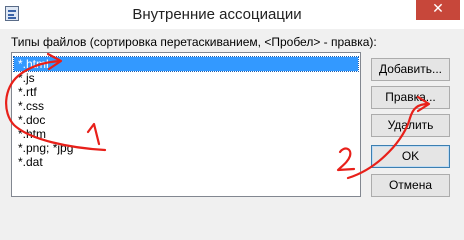  What do you see at coordinates (410, 185) in the screenshot?
I see `cancel-button: Отмена` at bounding box center [410, 185].